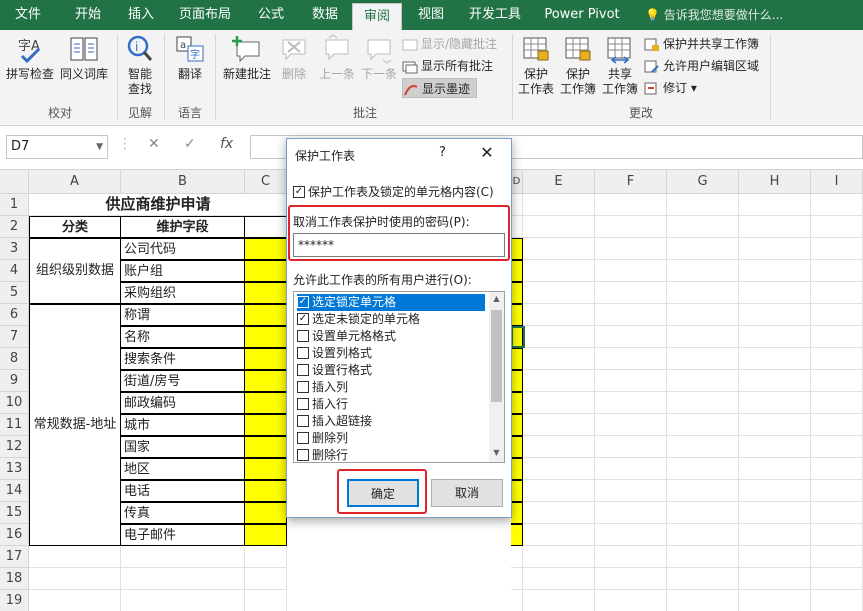  Describe the element at coordinates (14, 337) in the screenshot. I see `row-header: 7` at that location.